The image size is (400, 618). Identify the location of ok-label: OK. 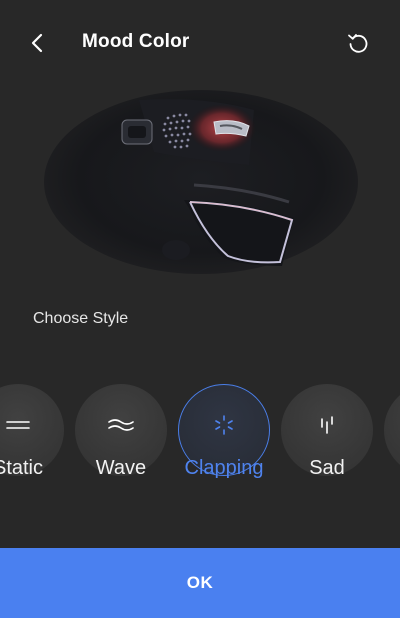
(200, 582).